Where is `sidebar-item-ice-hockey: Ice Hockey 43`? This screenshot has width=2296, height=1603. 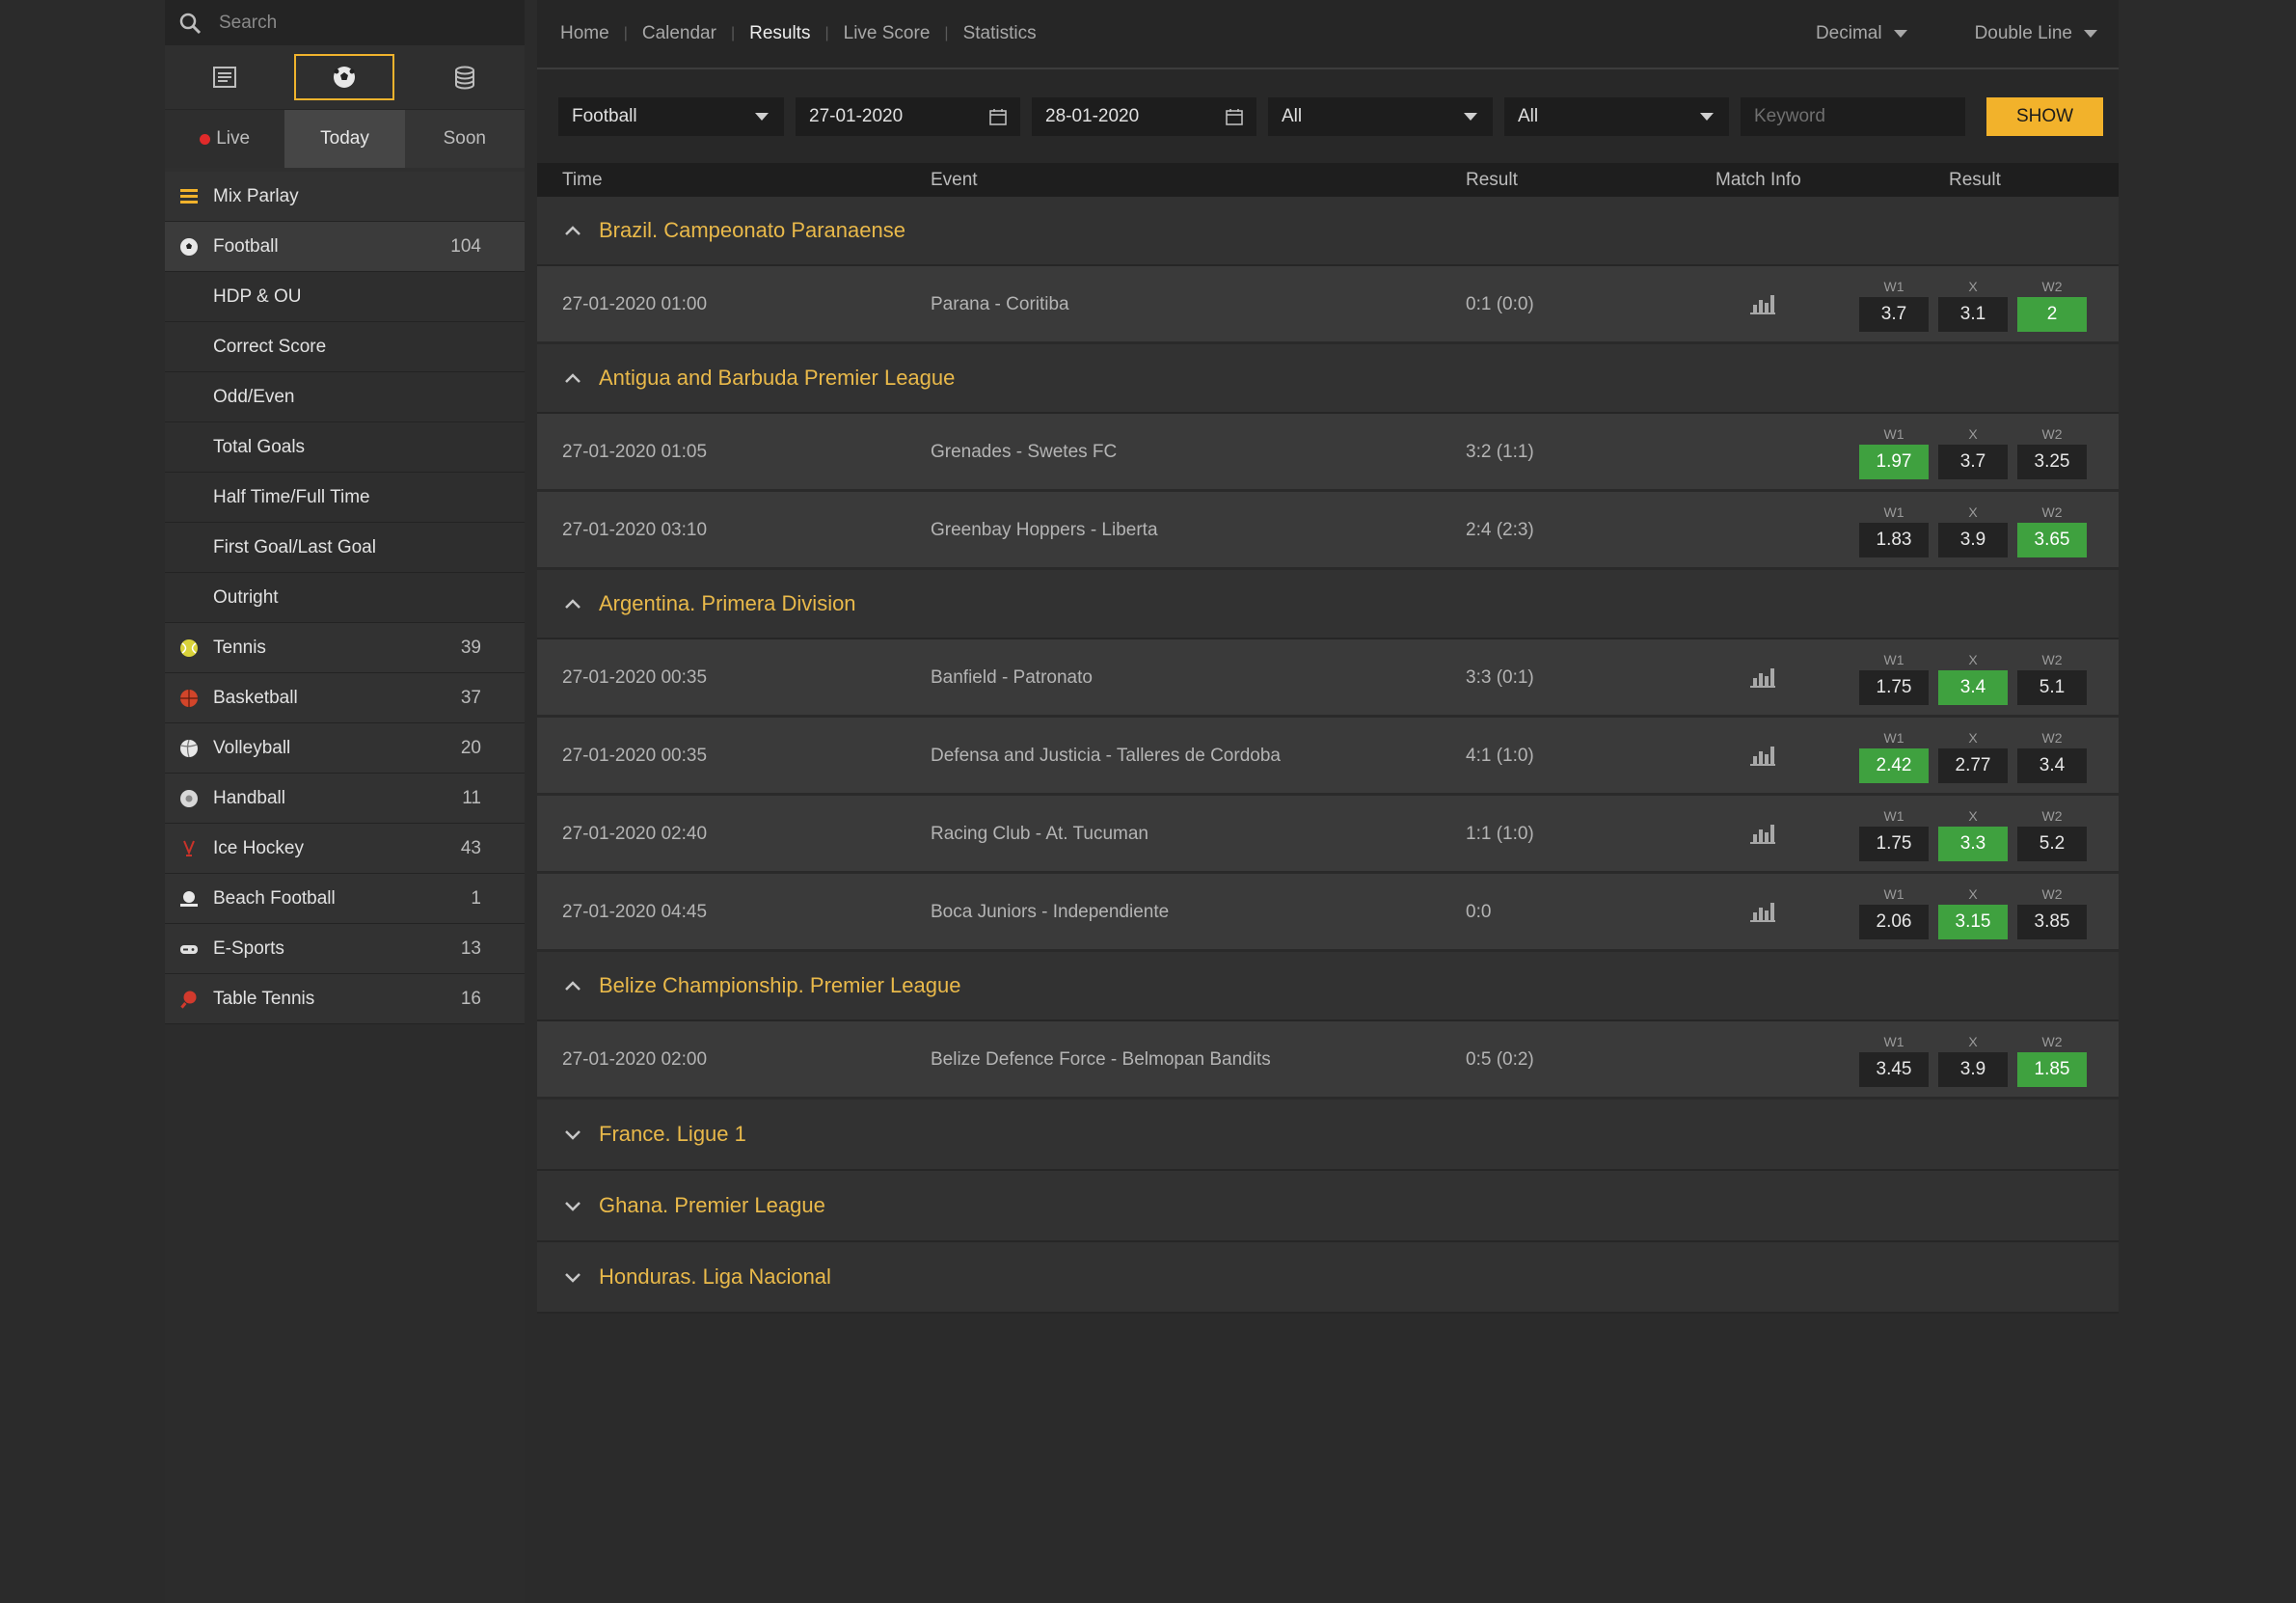
sidebar-item-ice-hockey: Ice Hockey 43 is located at coordinates (345, 849).